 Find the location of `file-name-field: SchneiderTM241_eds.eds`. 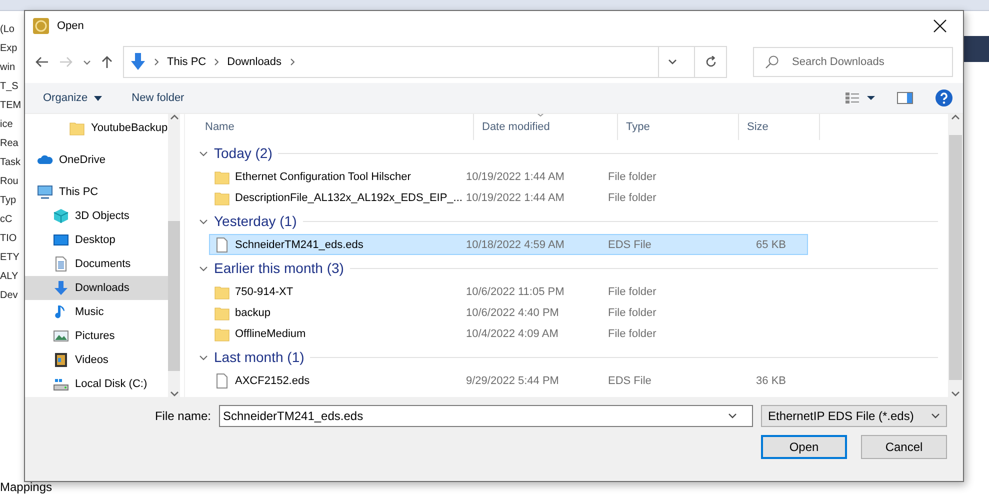

file-name-field: SchneiderTM241_eds.eds is located at coordinates (486, 416).